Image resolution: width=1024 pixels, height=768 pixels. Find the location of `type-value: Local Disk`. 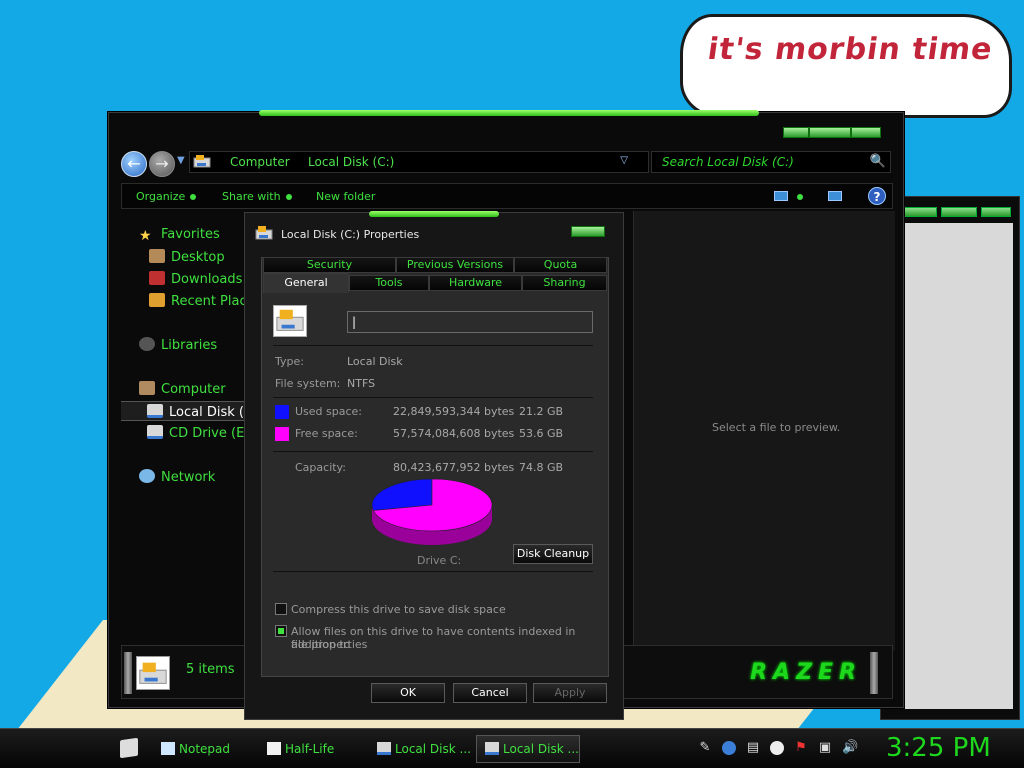

type-value: Local Disk is located at coordinates (375, 361).